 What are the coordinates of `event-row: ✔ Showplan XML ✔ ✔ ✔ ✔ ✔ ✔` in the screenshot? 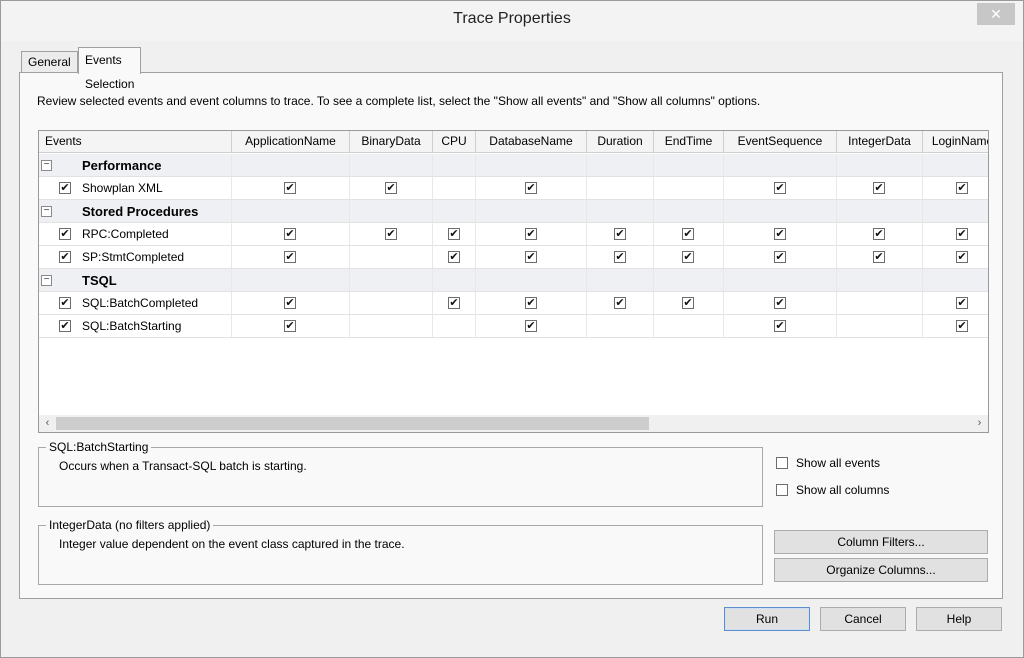 It's located at (513, 188).